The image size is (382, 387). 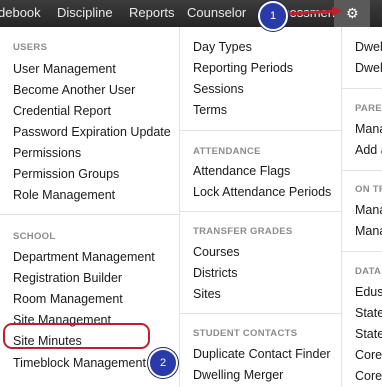 I want to click on timeblock-highlight-box, so click(x=76, y=336).